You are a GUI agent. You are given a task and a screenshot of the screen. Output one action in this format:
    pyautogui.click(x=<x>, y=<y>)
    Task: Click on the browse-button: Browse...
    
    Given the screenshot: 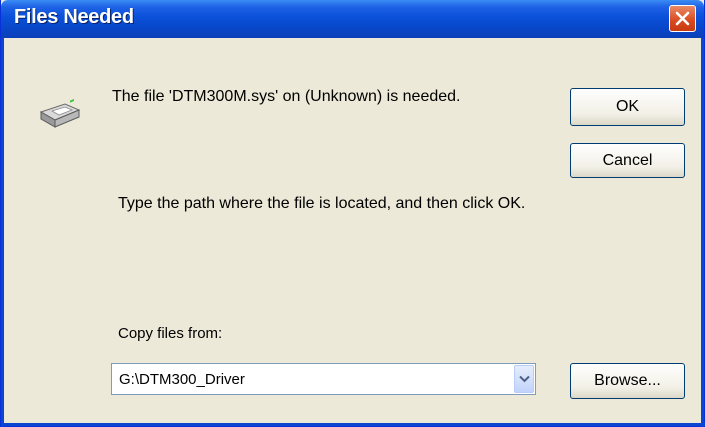 What is the action you would take?
    pyautogui.click(x=627, y=381)
    